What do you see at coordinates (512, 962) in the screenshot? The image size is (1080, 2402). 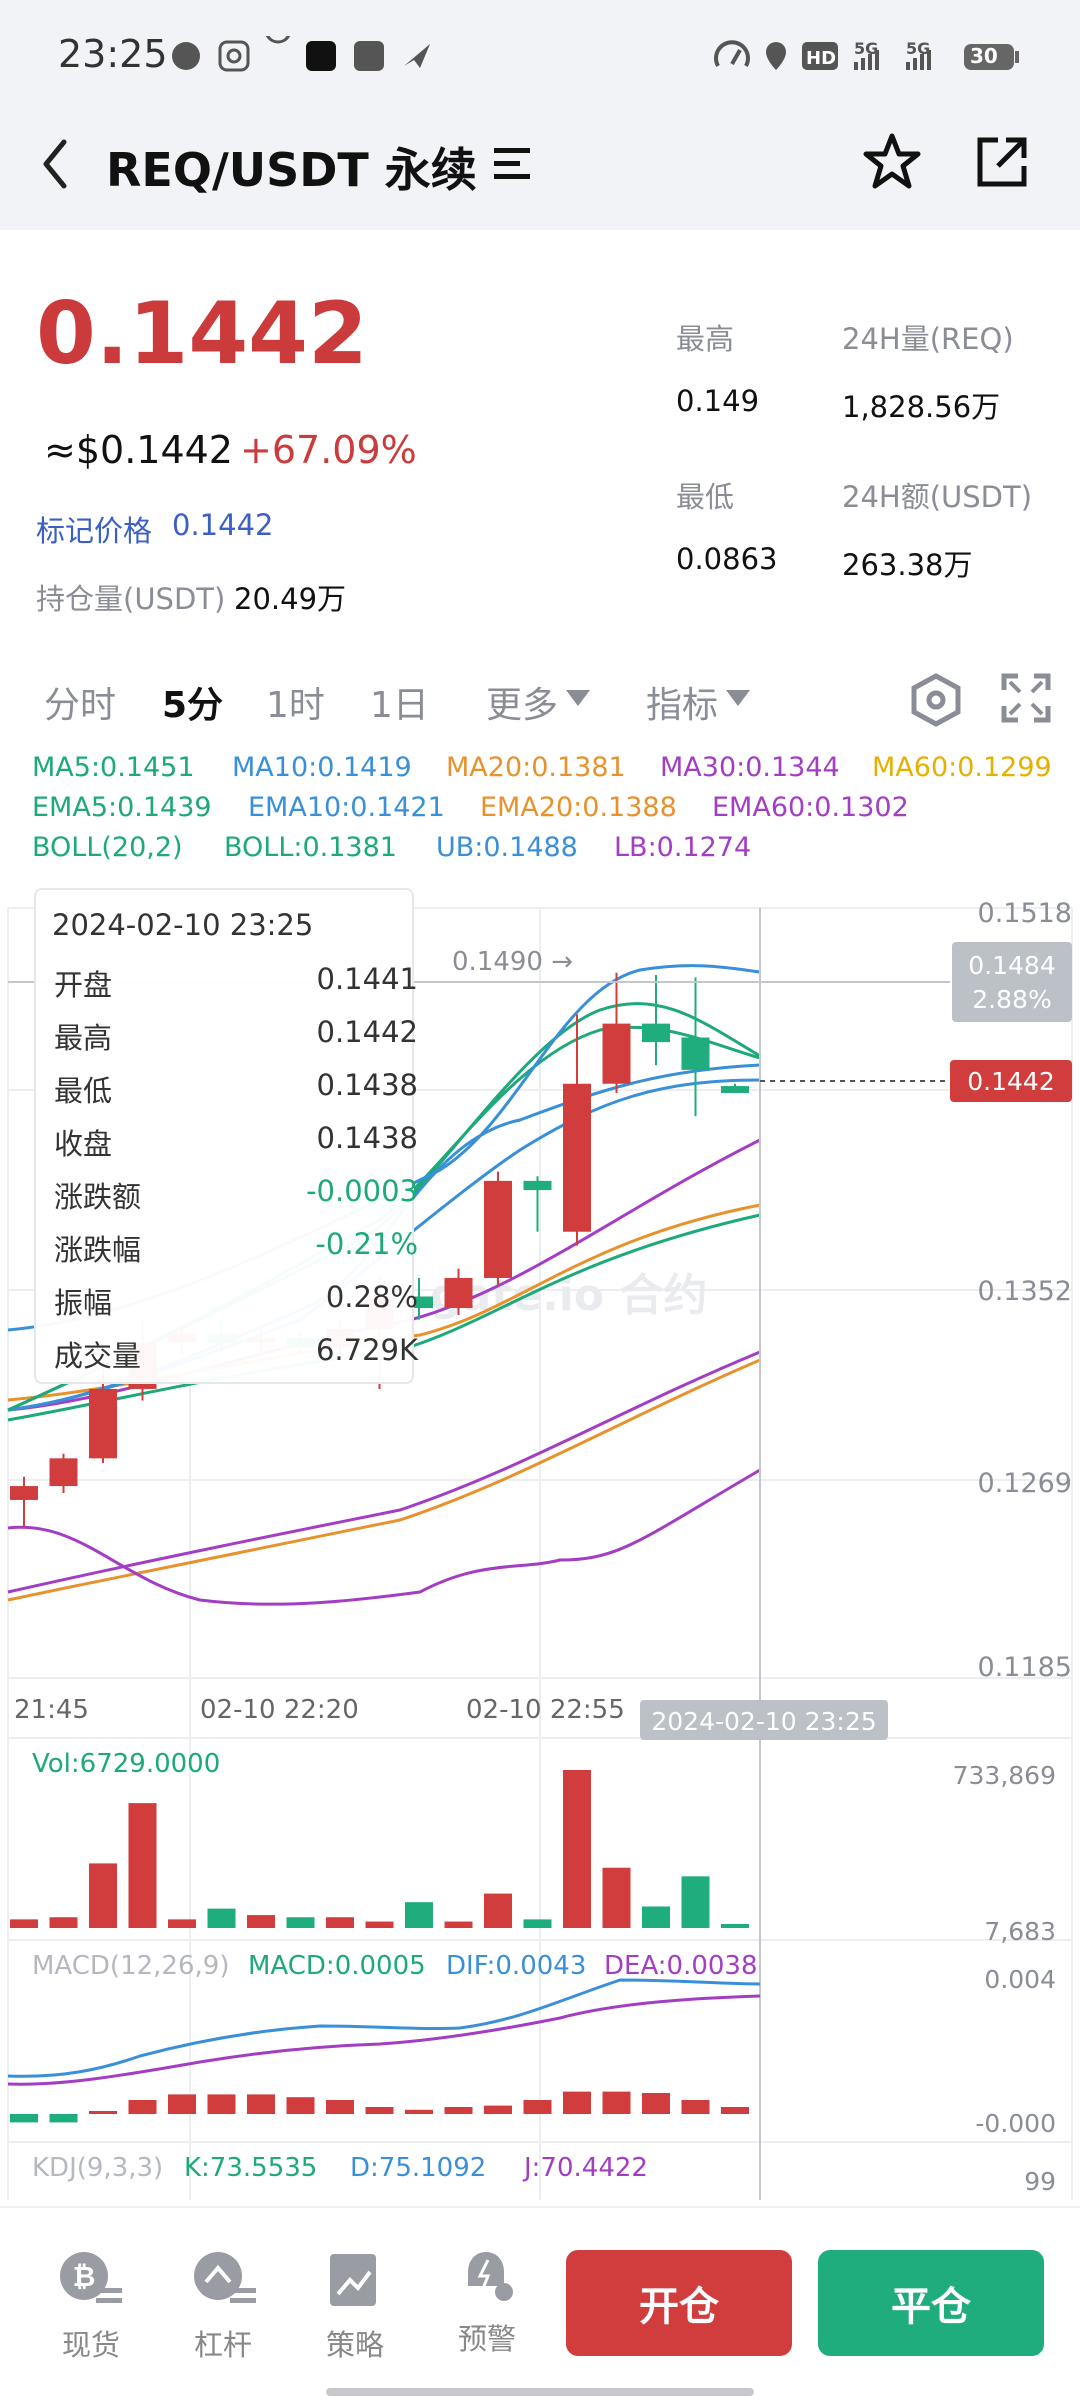 I see `max-price-label: 0.1490 →` at bounding box center [512, 962].